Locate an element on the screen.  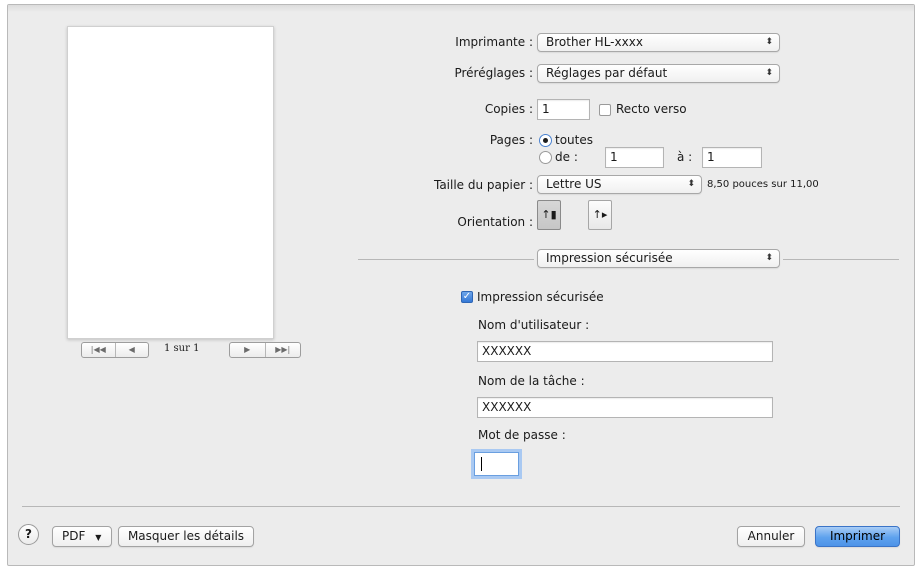
pdf-menu-button: PDF ▼ is located at coordinates (82, 536).